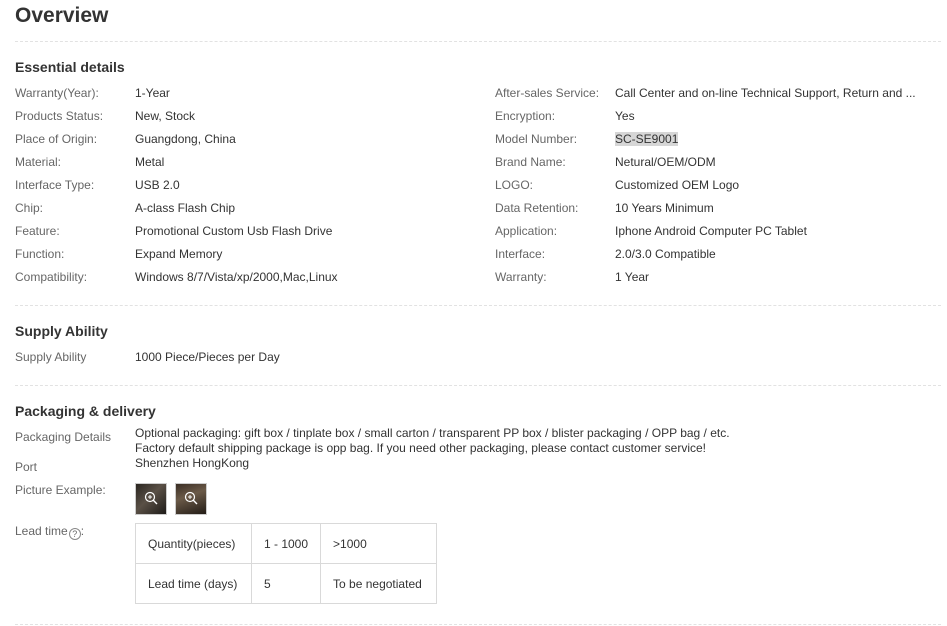 Image resolution: width=947 pixels, height=626 pixels. I want to click on attr-value: Yes, so click(625, 116).